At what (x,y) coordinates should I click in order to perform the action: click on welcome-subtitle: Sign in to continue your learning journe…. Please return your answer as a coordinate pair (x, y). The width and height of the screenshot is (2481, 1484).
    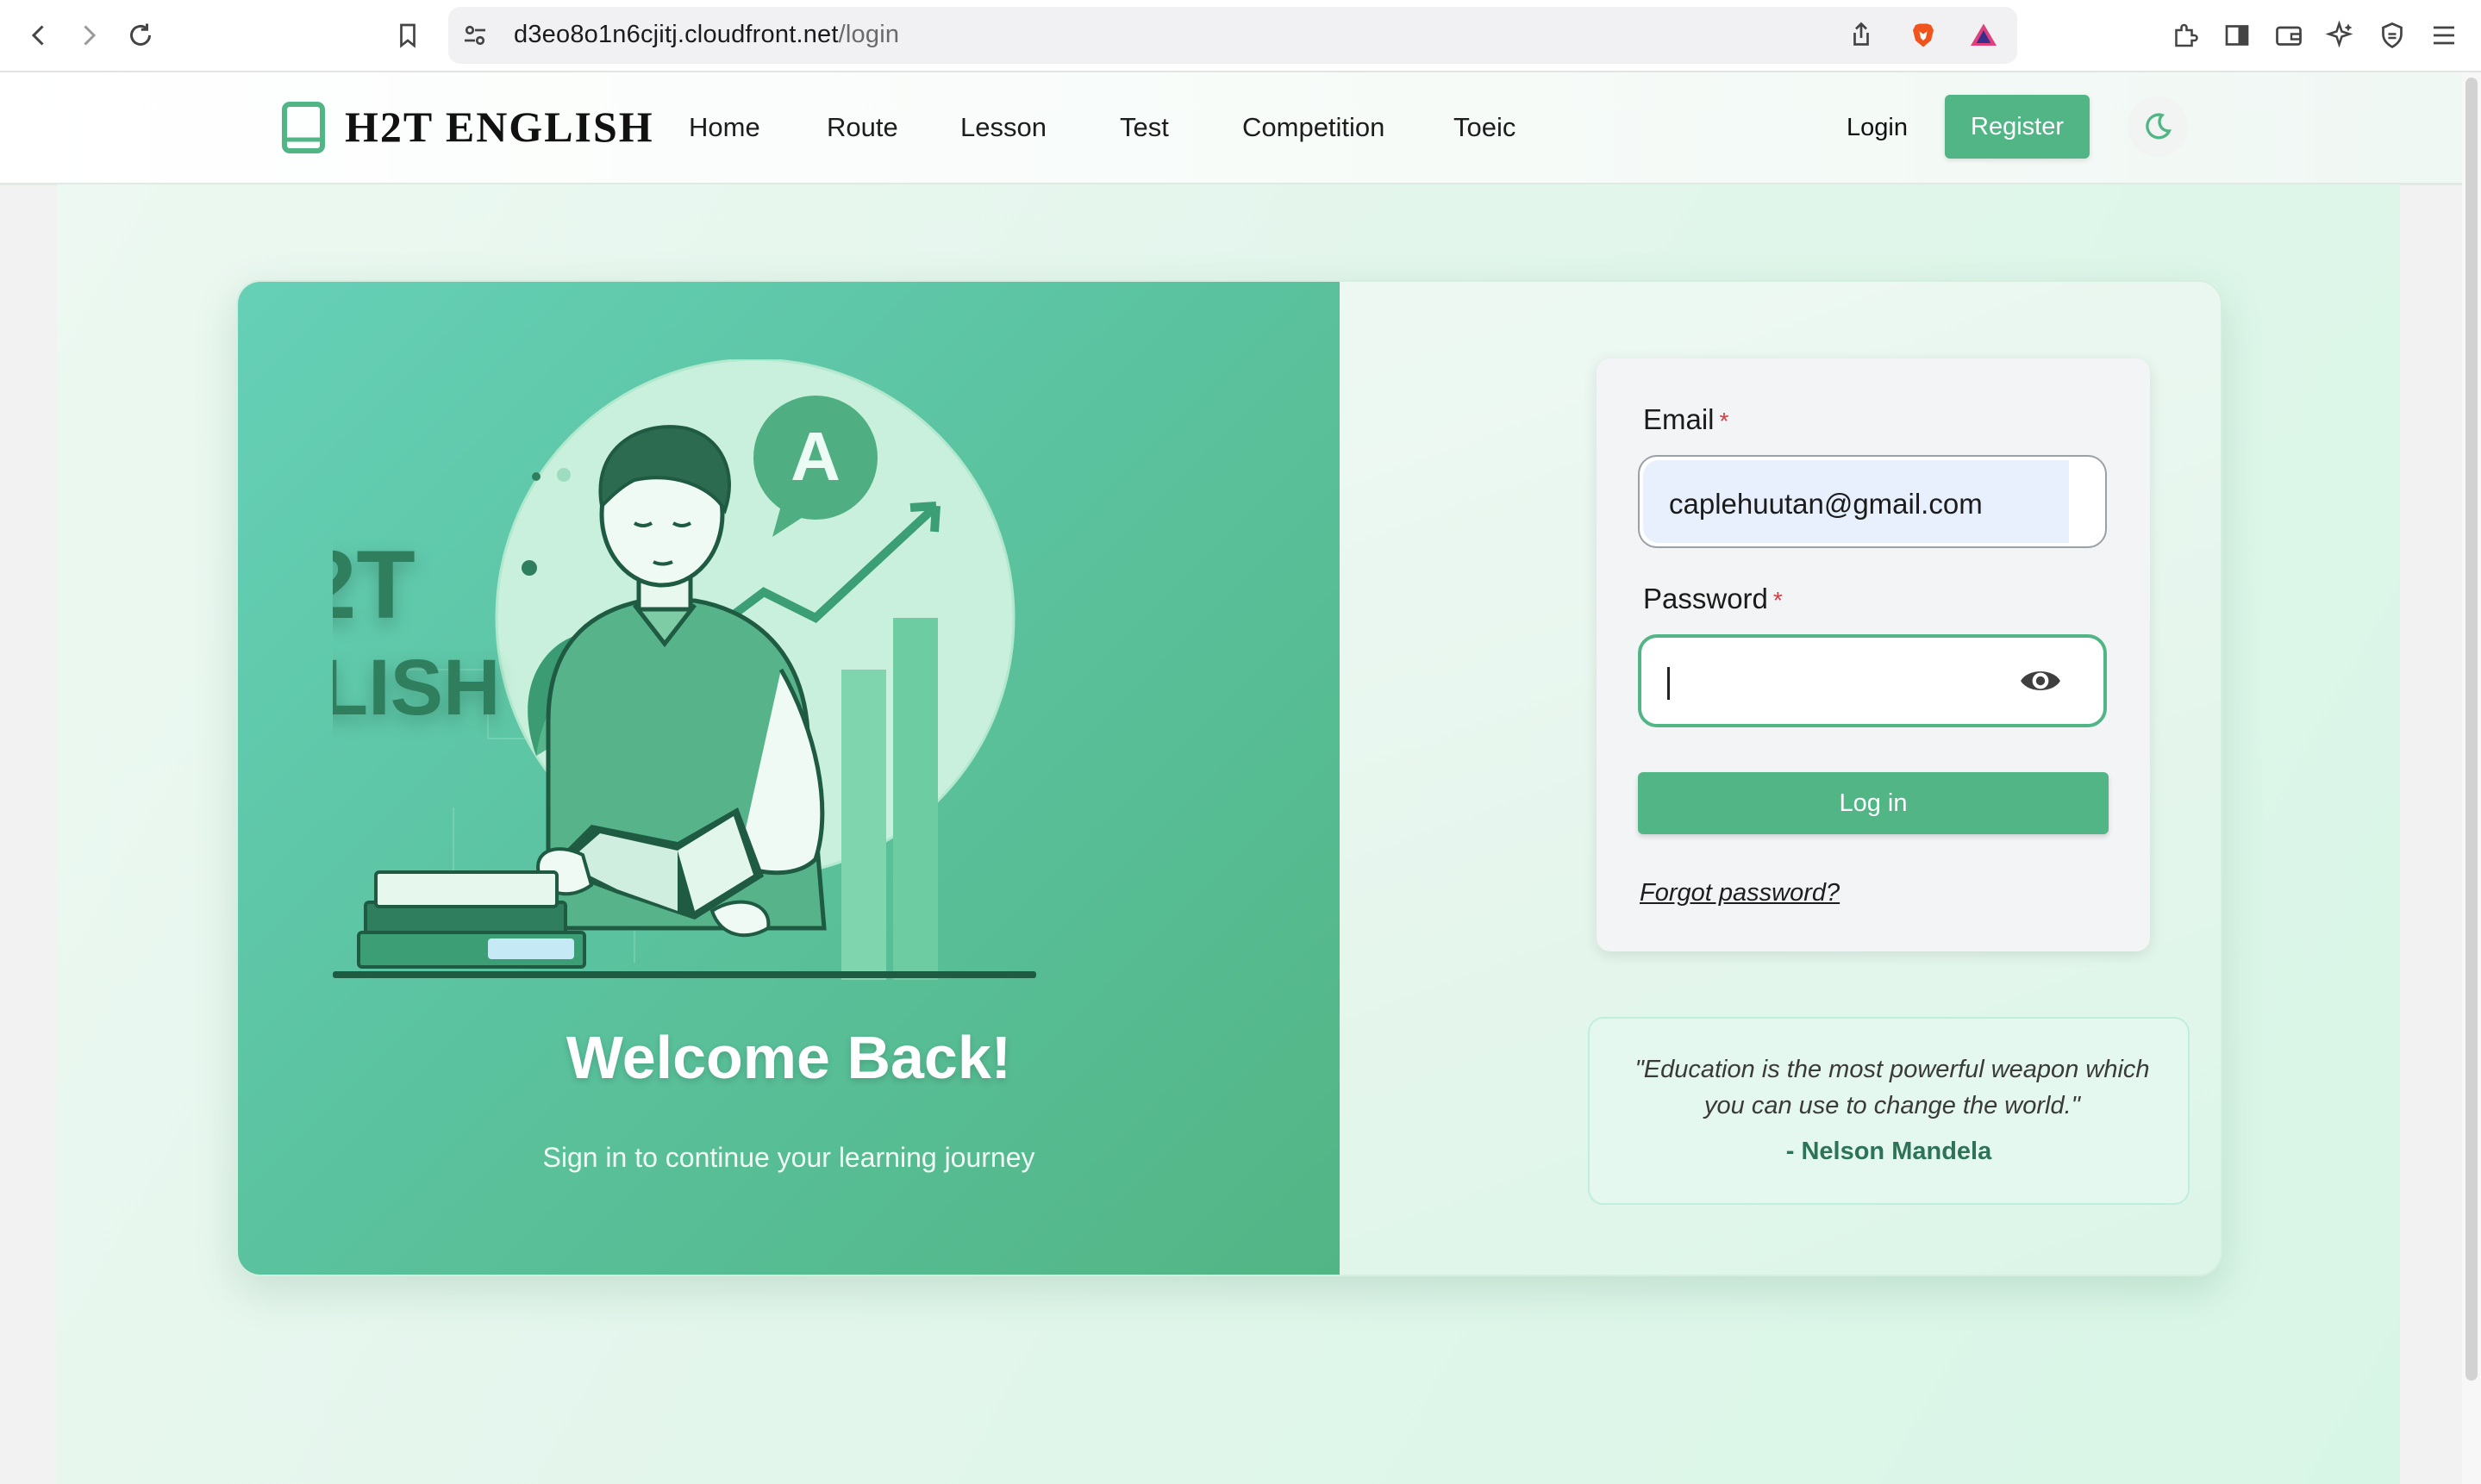
    Looking at the image, I should click on (788, 1158).